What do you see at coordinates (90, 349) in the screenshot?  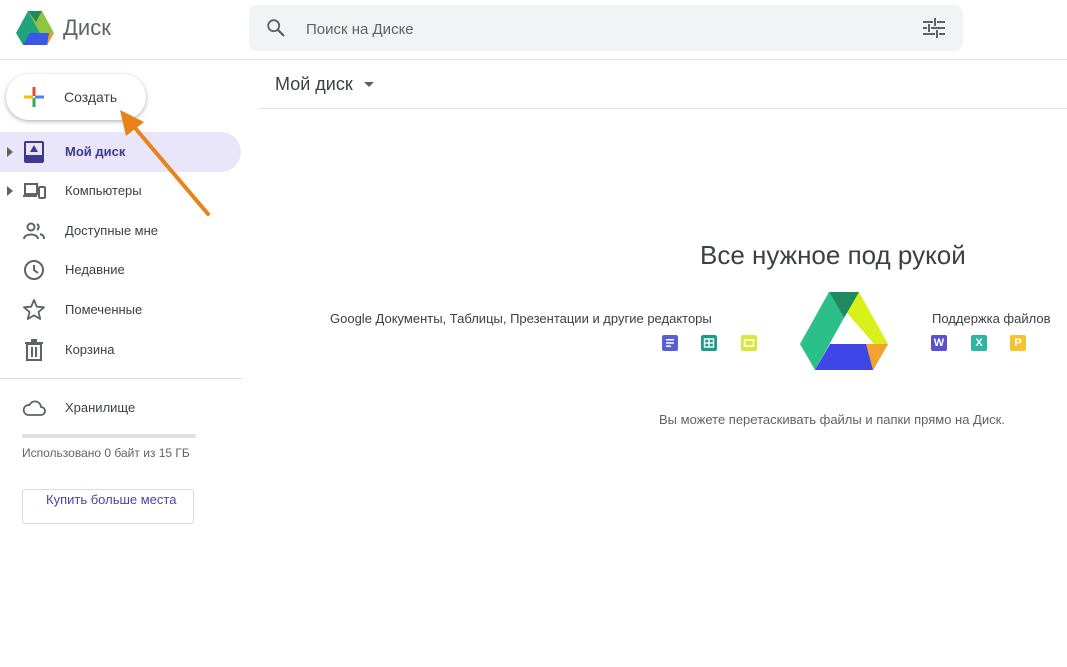 I see `nav-label: Корзина` at bounding box center [90, 349].